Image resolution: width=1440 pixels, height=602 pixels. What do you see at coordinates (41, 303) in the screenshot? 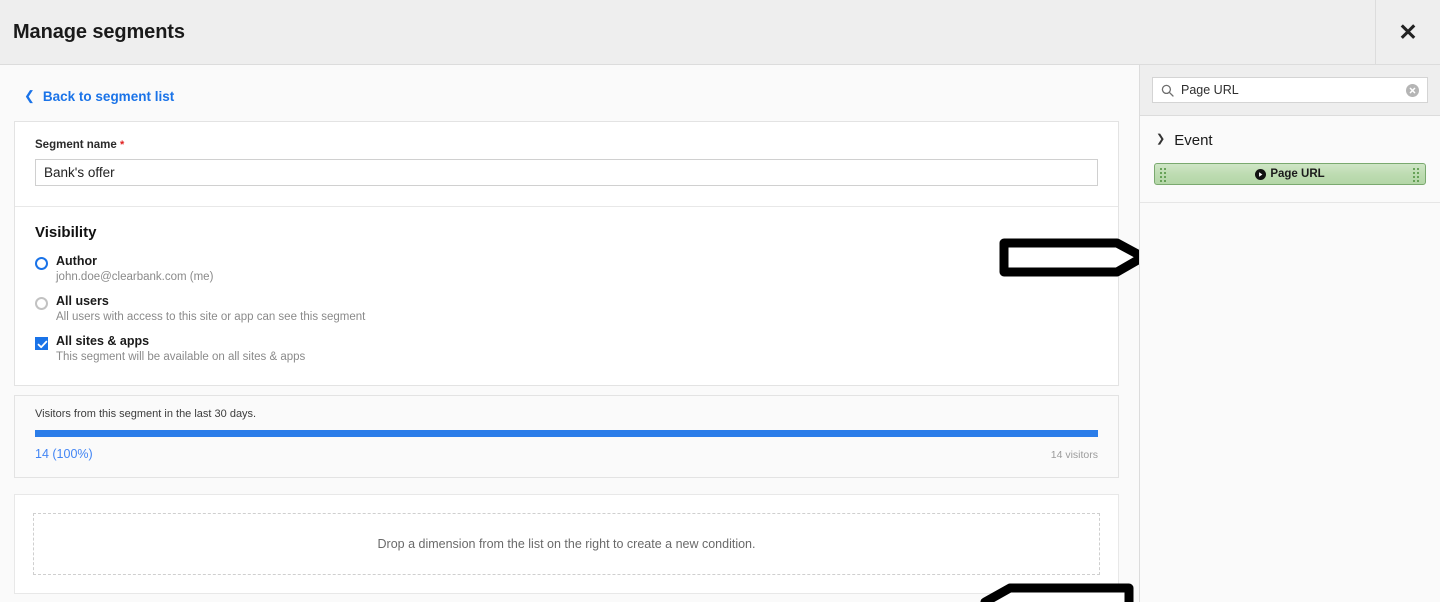
I see `radio-all-users-icon` at bounding box center [41, 303].